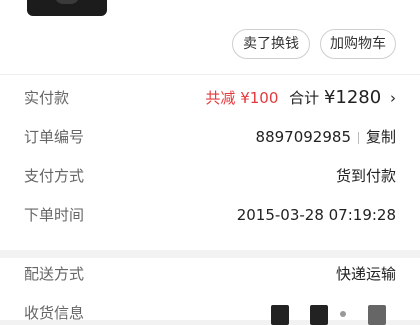  What do you see at coordinates (54, 137) in the screenshot?
I see `order-number-label: 订单编号` at bounding box center [54, 137].